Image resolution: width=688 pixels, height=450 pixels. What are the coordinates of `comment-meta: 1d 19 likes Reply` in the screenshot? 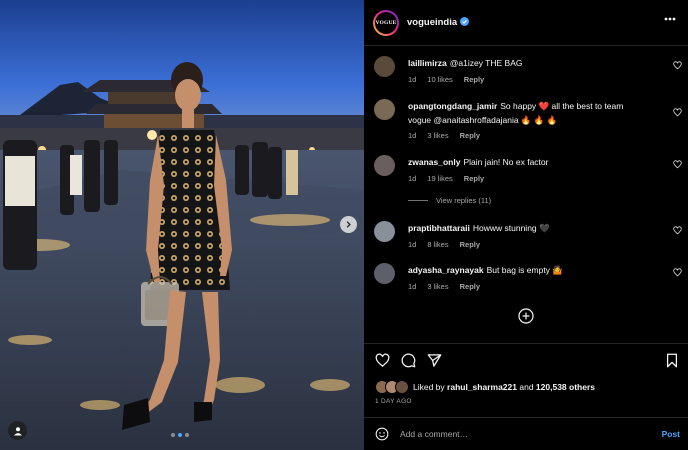 It's located at (446, 178).